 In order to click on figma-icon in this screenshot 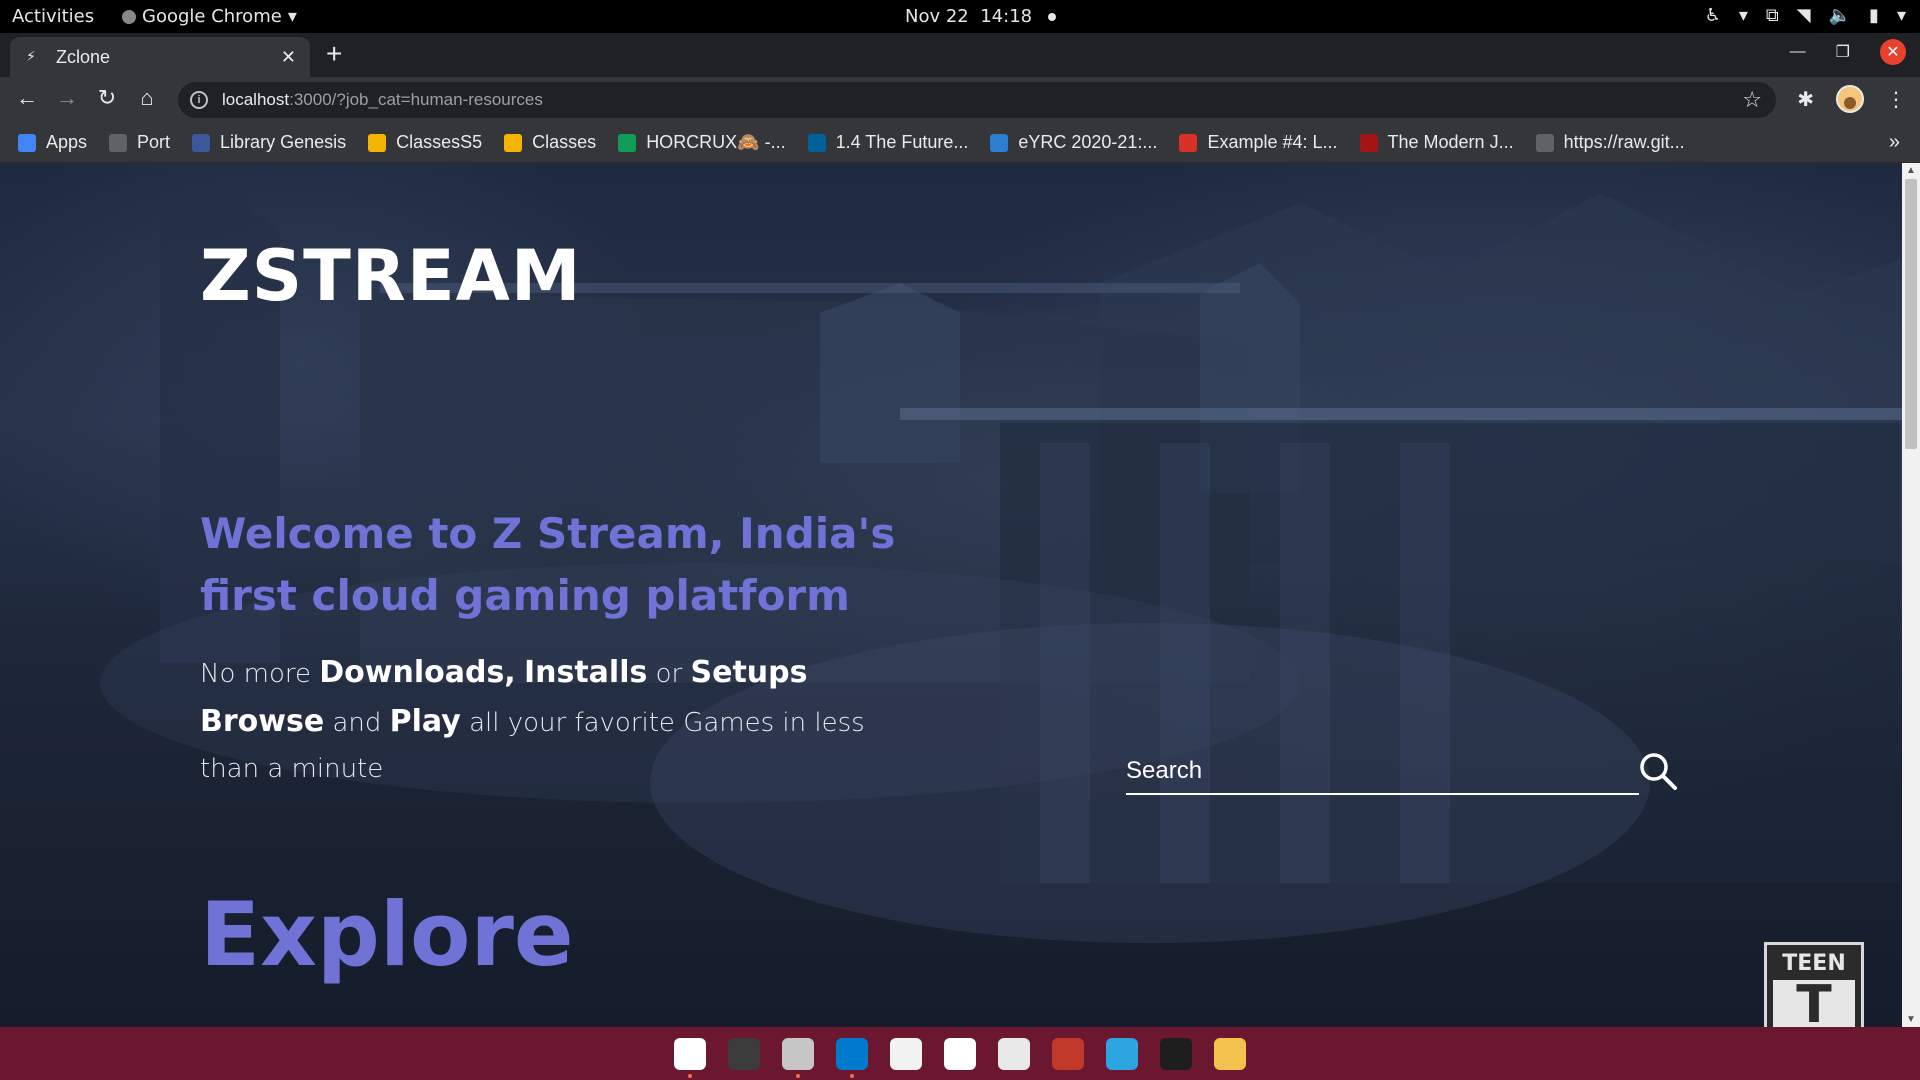, I will do `click(1176, 1053)`.